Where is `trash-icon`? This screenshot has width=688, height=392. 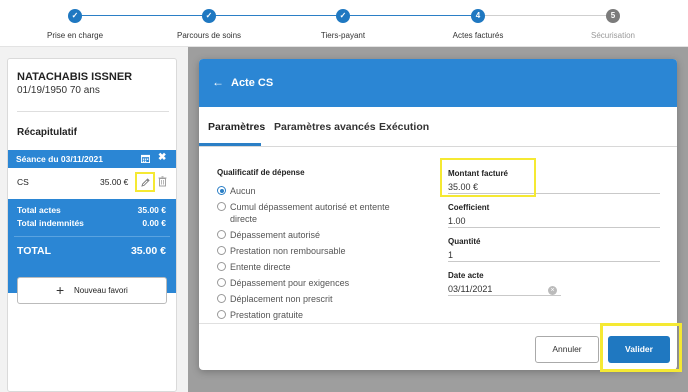
trash-icon is located at coordinates (162, 181).